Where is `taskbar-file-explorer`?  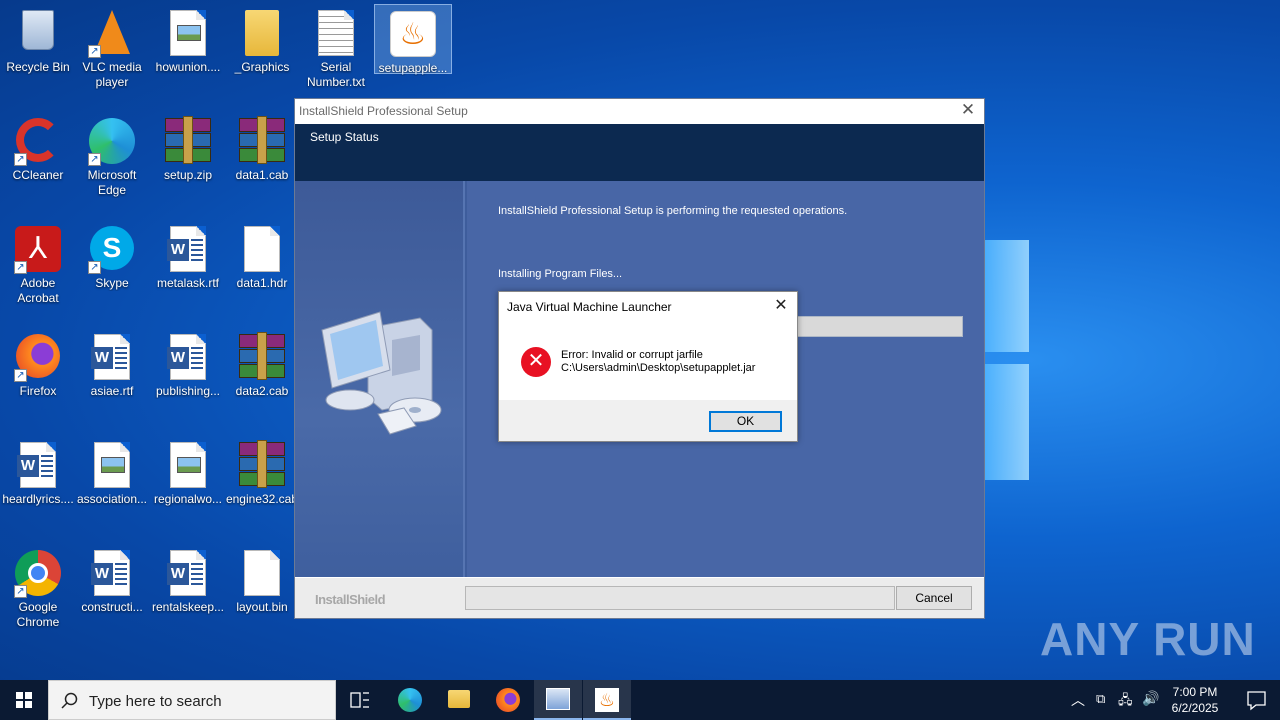
taskbar-file-explorer is located at coordinates (459, 700).